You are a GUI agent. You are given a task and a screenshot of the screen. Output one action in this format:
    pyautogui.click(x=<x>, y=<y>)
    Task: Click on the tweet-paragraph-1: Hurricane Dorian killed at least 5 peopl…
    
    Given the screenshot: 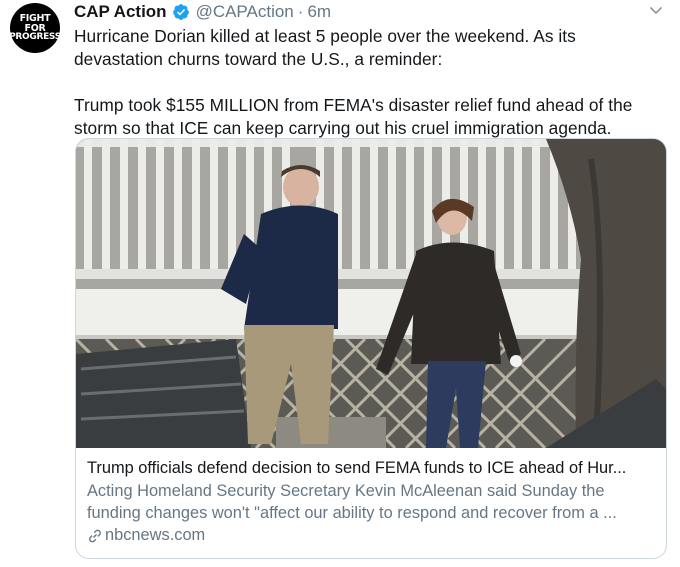 What is the action you would take?
    pyautogui.click(x=325, y=47)
    